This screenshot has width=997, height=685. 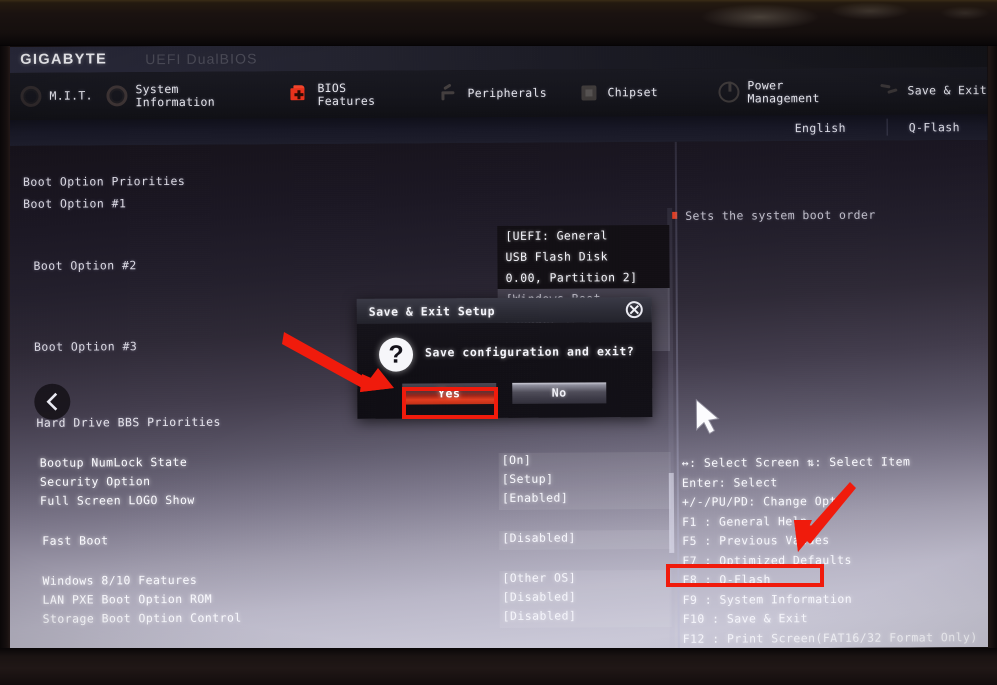 I want to click on annotation-box-f10-save-and-exit, so click(x=745, y=575).